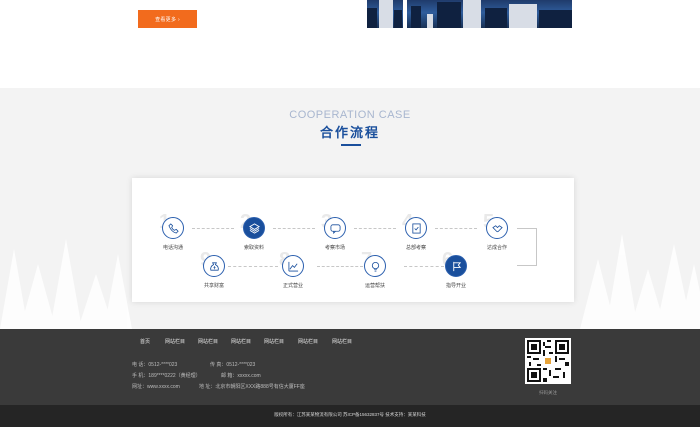 The image size is (700, 427). What do you see at coordinates (335, 228) in the screenshot?
I see `chat-icon` at bounding box center [335, 228].